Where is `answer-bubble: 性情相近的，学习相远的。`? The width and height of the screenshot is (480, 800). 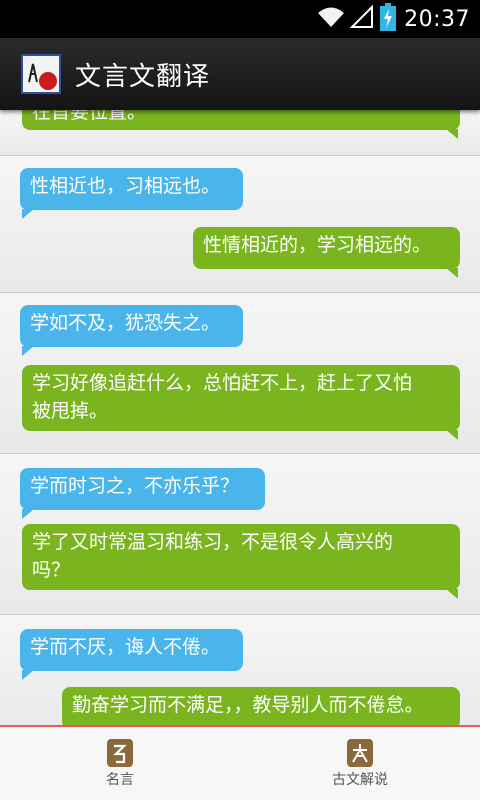
answer-bubble: 性情相近的，学习相远的。 is located at coordinates (326, 252).